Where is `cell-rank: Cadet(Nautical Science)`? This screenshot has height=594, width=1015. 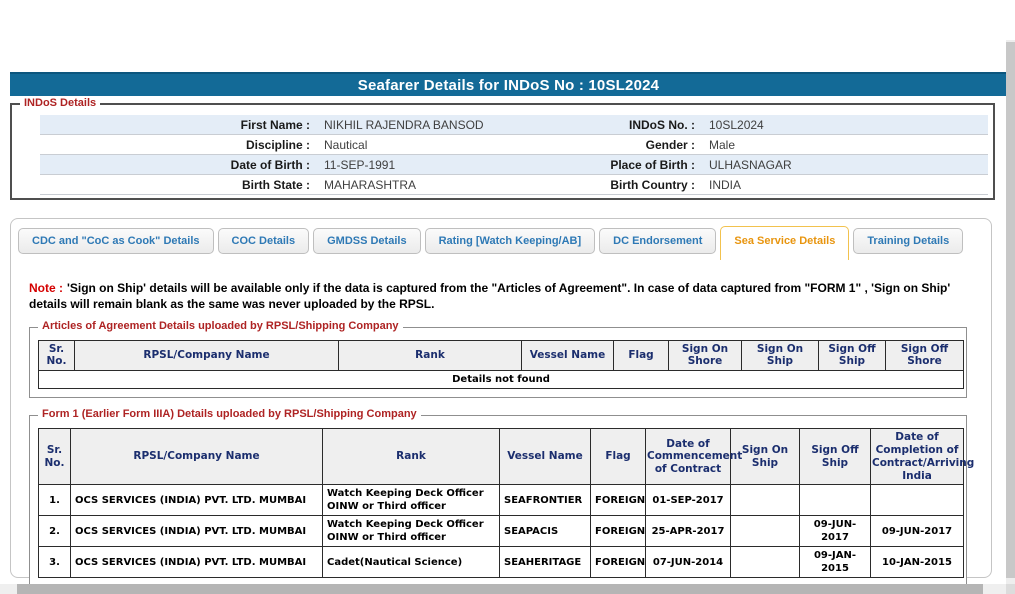 cell-rank: Cadet(Nautical Science) is located at coordinates (411, 562).